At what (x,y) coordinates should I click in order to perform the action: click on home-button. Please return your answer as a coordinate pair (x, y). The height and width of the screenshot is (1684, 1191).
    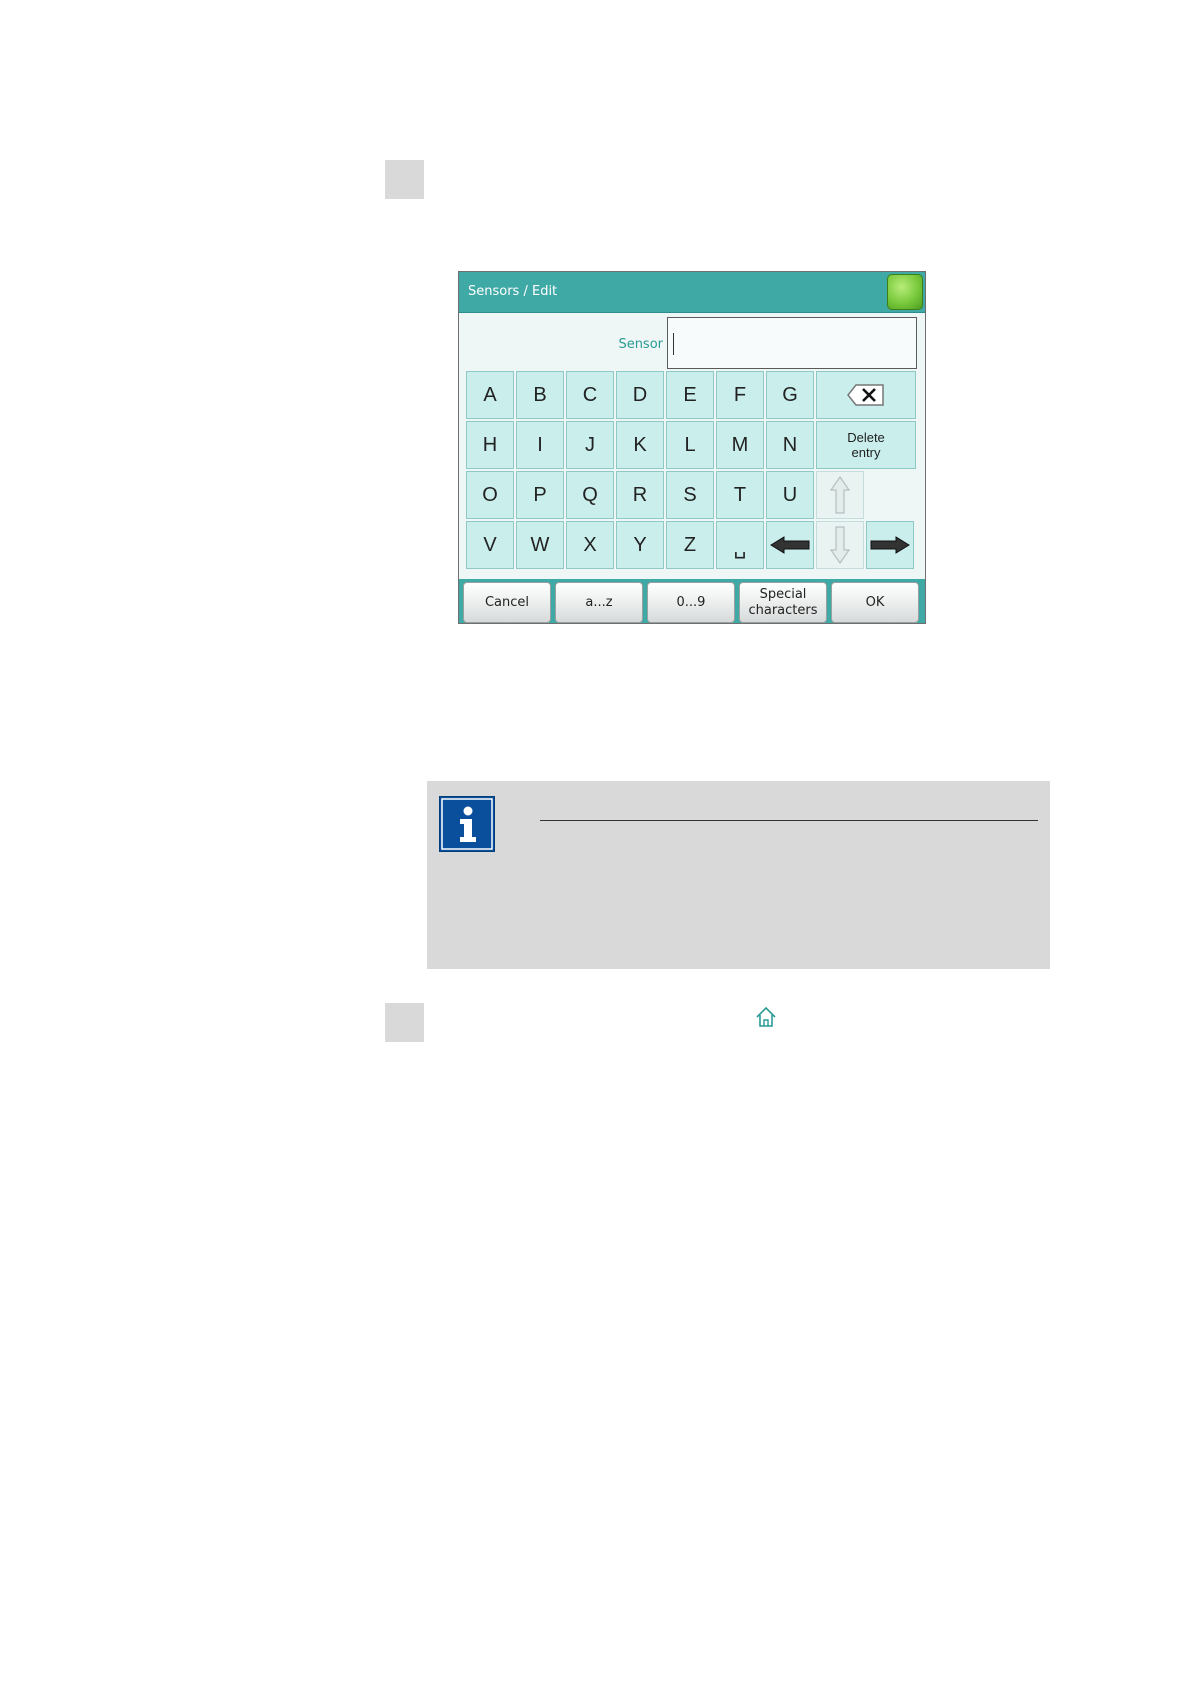
    Looking at the image, I should click on (905, 292).